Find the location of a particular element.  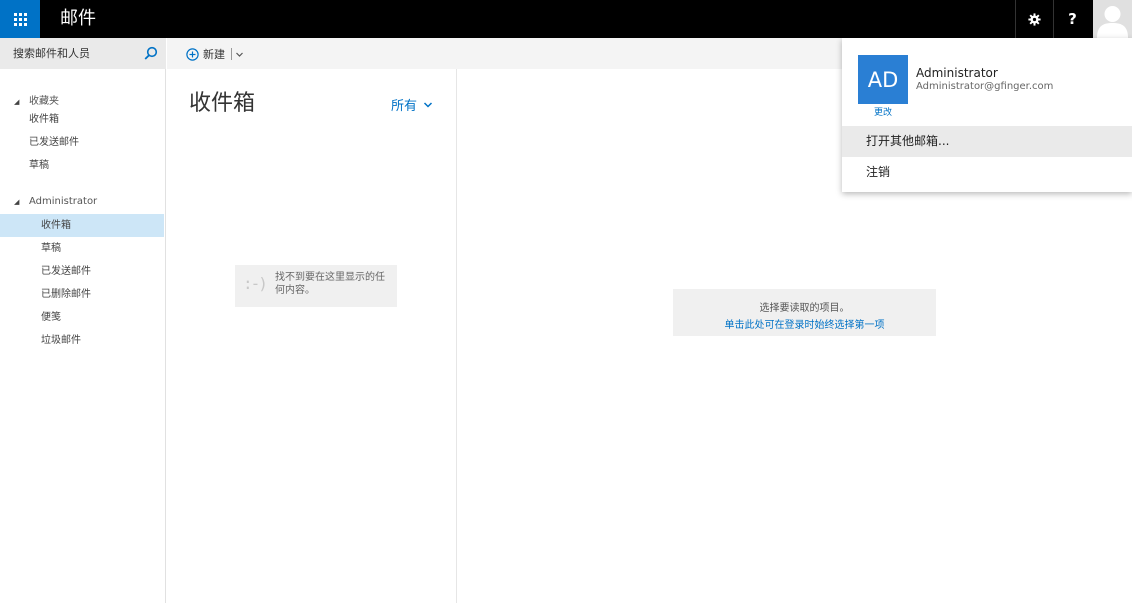

empty-list-text: 找不到要在这里显示的任何内容。 is located at coordinates (330, 284).